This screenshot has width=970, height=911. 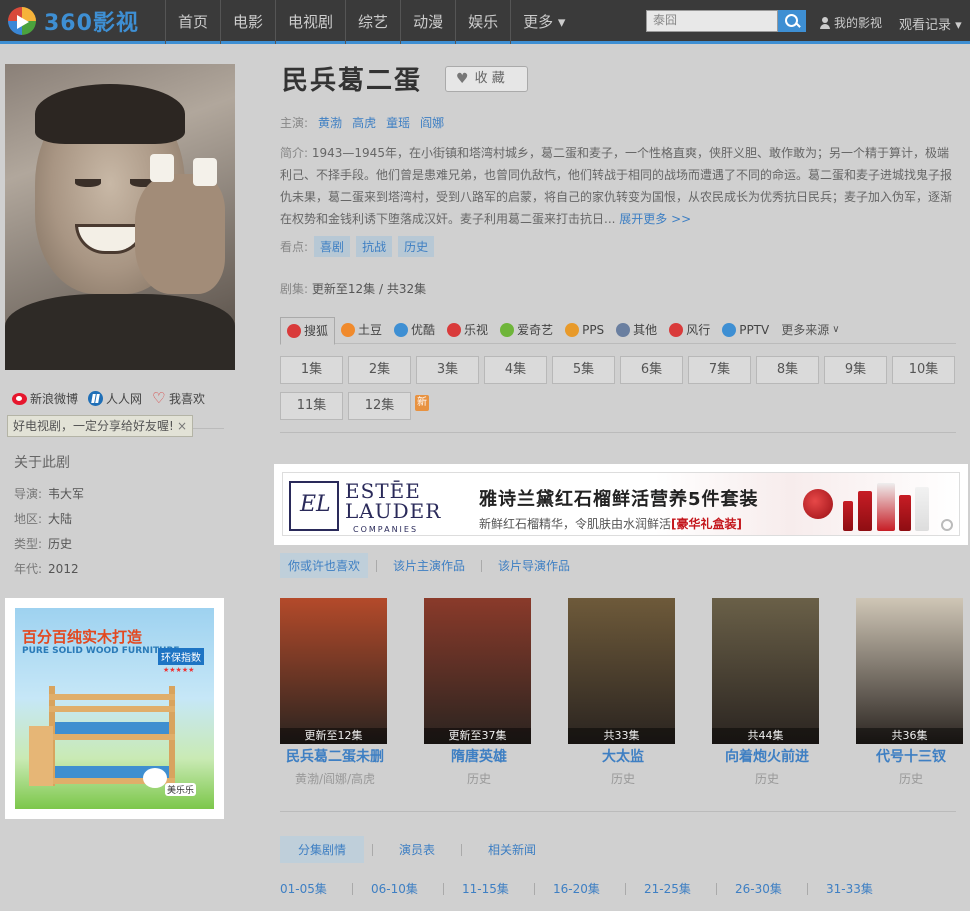 What do you see at coordinates (414, 330) in the screenshot?
I see `source-tab: 优酷` at bounding box center [414, 330].